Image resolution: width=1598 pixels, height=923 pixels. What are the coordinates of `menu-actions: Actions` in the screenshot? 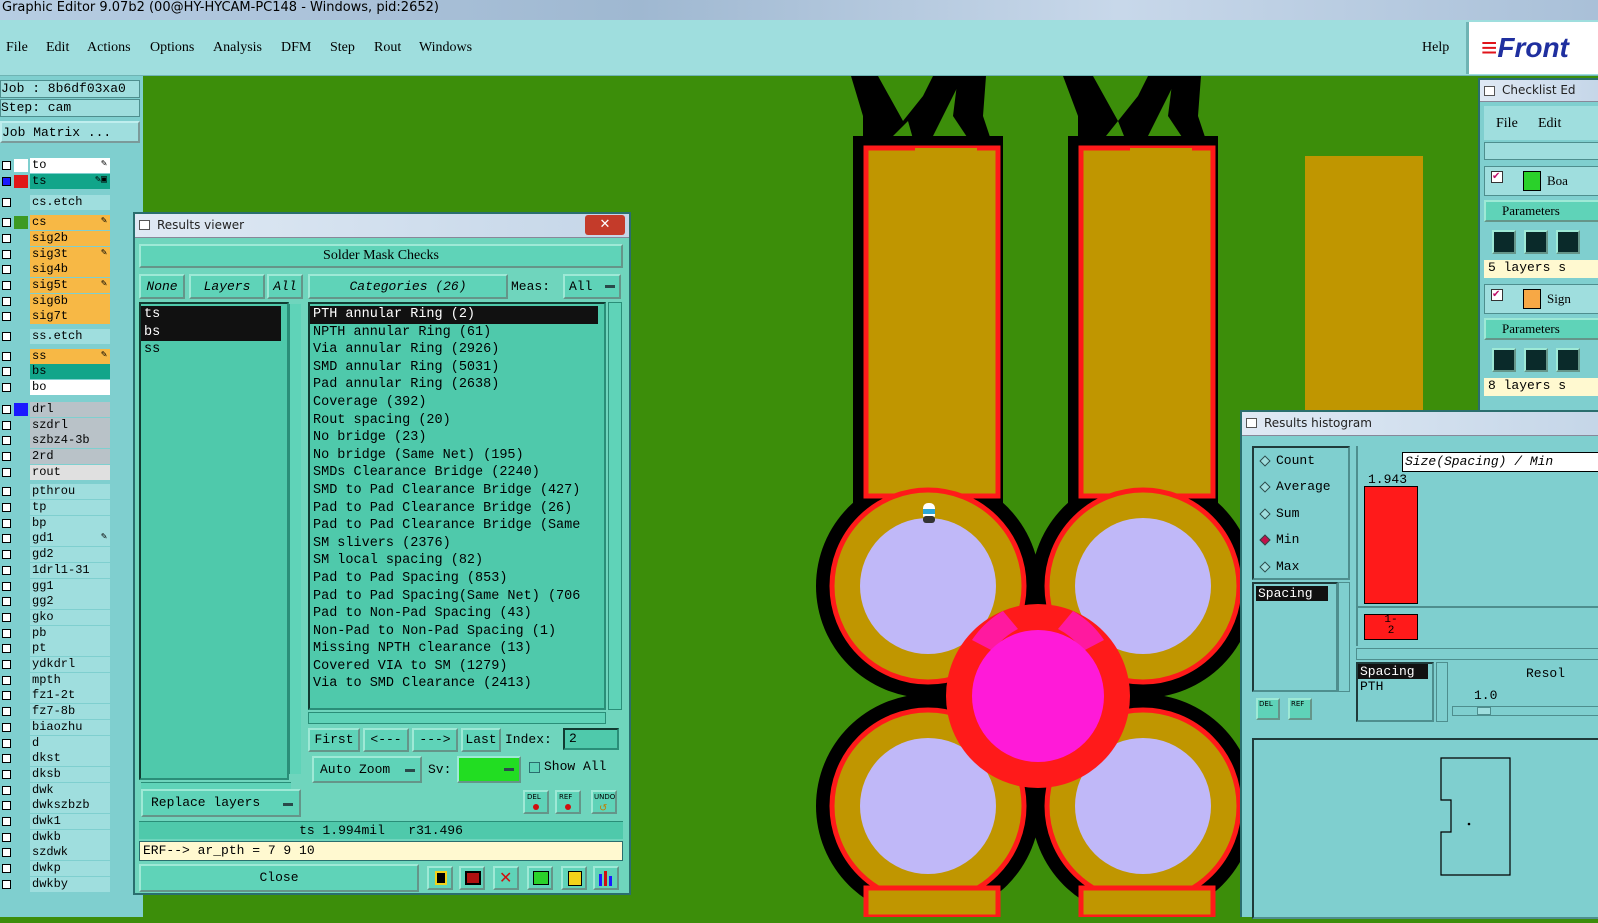 It's located at (109, 48).